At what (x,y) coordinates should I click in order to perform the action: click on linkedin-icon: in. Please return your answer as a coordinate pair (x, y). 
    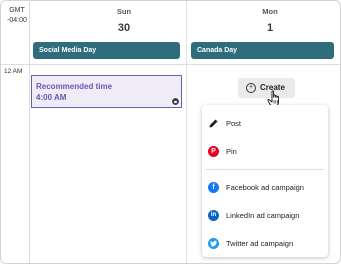
    Looking at the image, I should click on (213, 215).